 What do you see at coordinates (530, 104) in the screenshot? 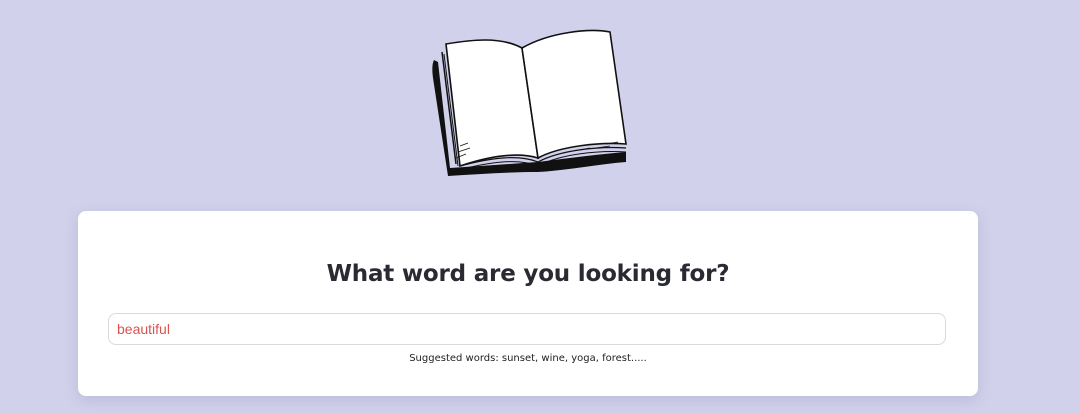
I see `open-book-icon` at bounding box center [530, 104].